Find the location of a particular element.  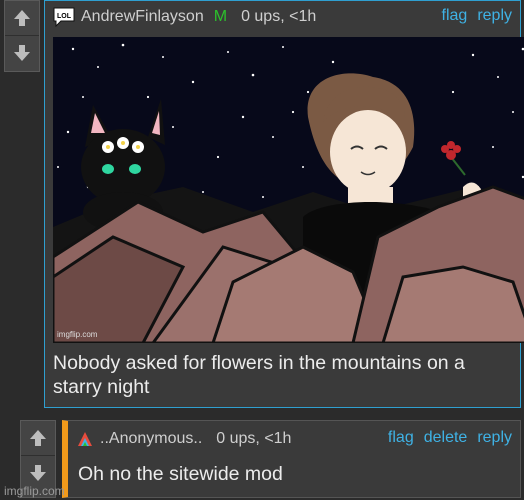

comment-actions: flag reply is located at coordinates (477, 16).